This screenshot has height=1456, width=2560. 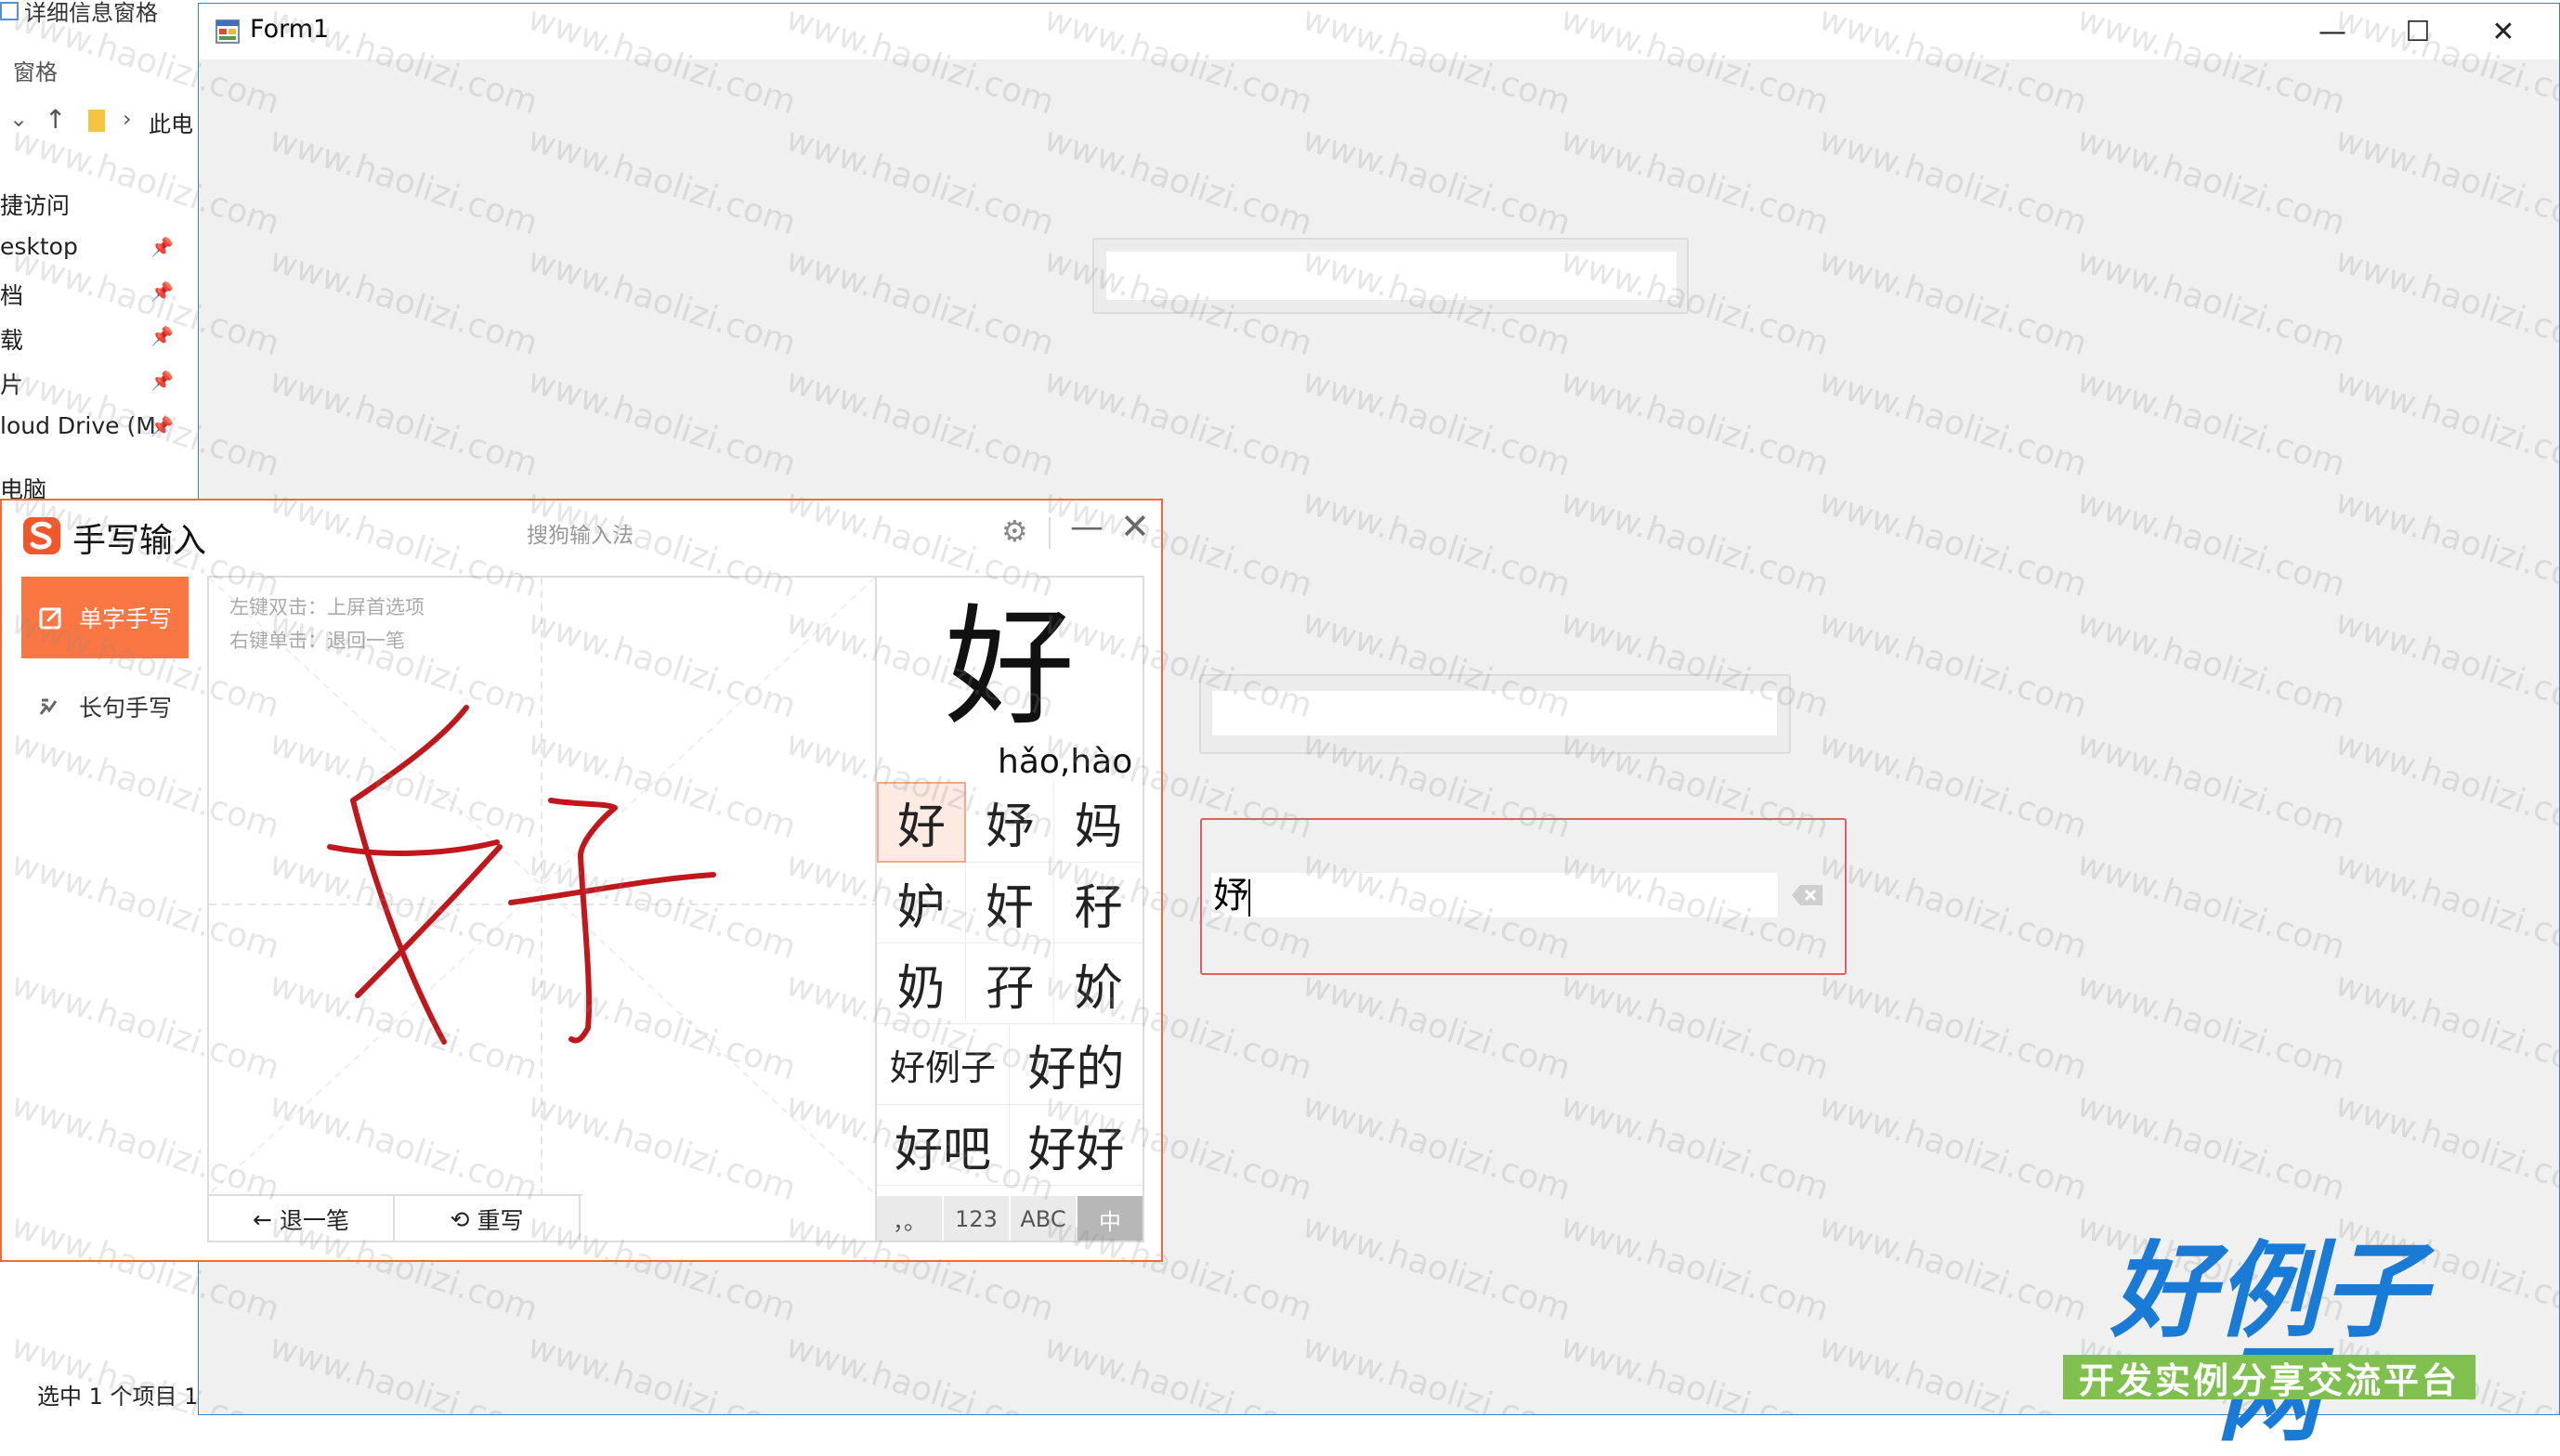 What do you see at coordinates (290, 29) in the screenshot?
I see `window-title: Form1` at bounding box center [290, 29].